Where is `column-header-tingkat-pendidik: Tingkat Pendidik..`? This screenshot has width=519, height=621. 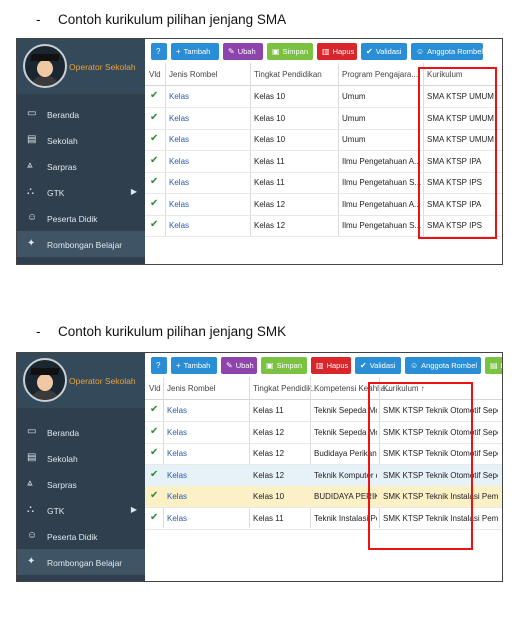
column-header-tingkat-pendidik: Tingkat Pendidik.. is located at coordinates (284, 388).